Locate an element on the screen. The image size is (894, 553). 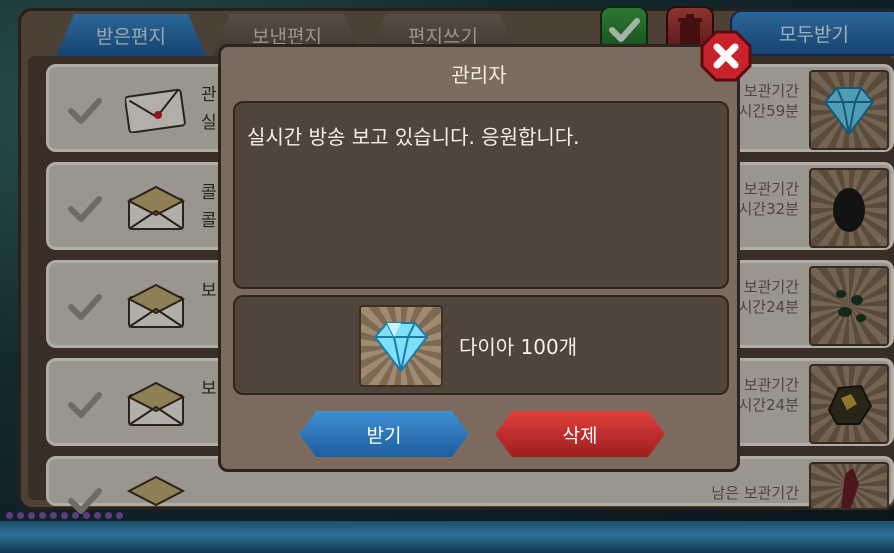
diamond-icon is located at coordinates (401, 347).